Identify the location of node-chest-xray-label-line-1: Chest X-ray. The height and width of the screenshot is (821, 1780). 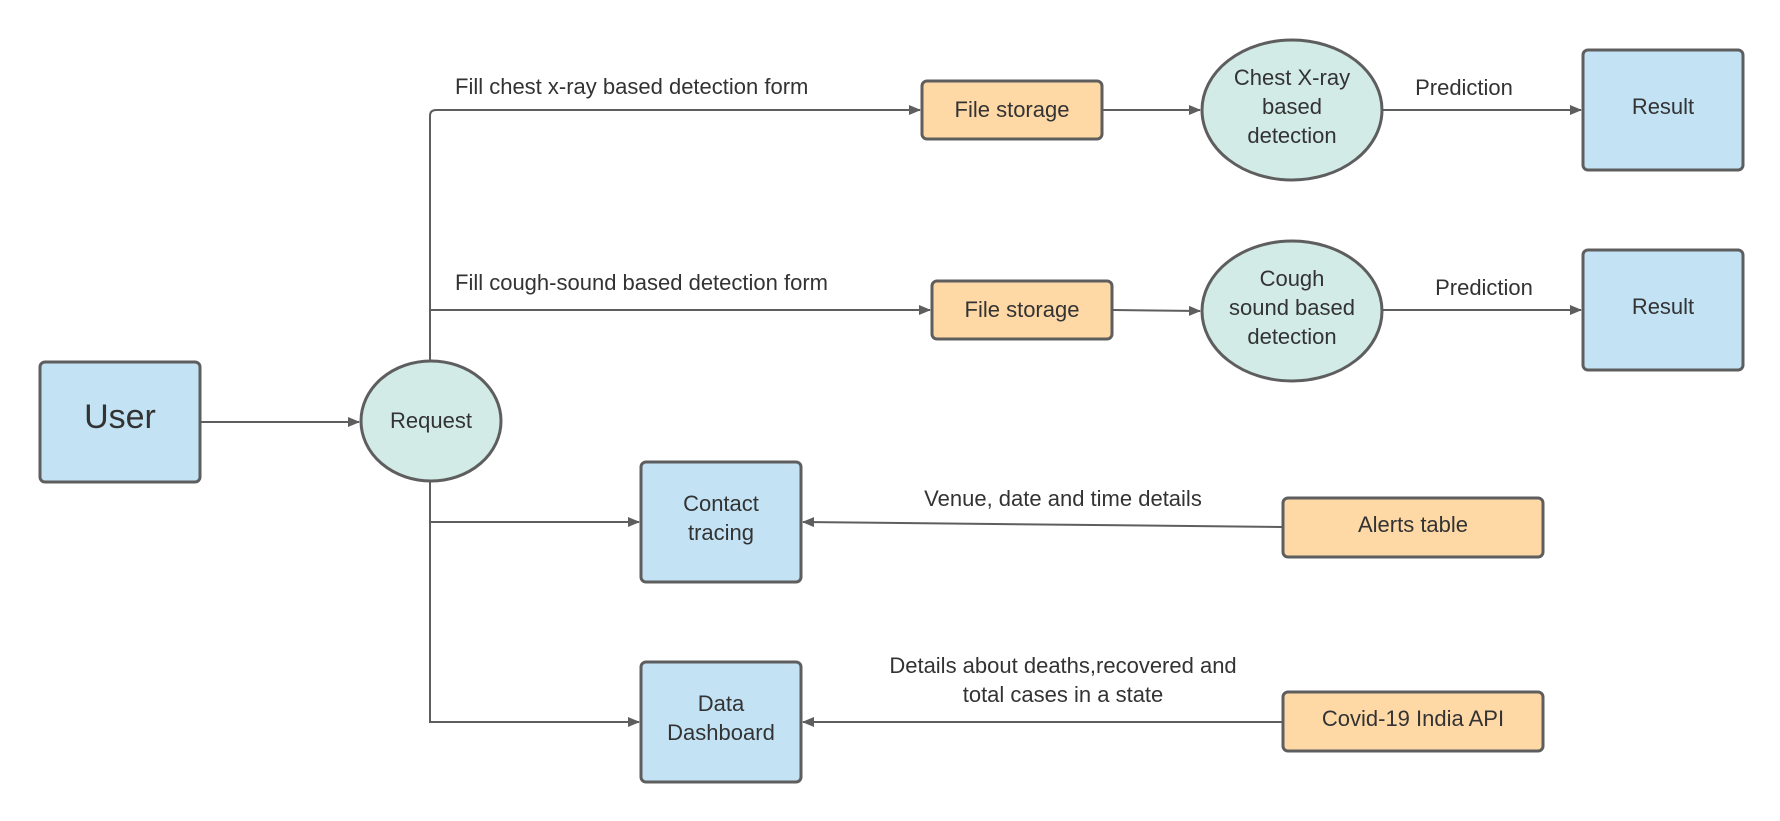
(1292, 77).